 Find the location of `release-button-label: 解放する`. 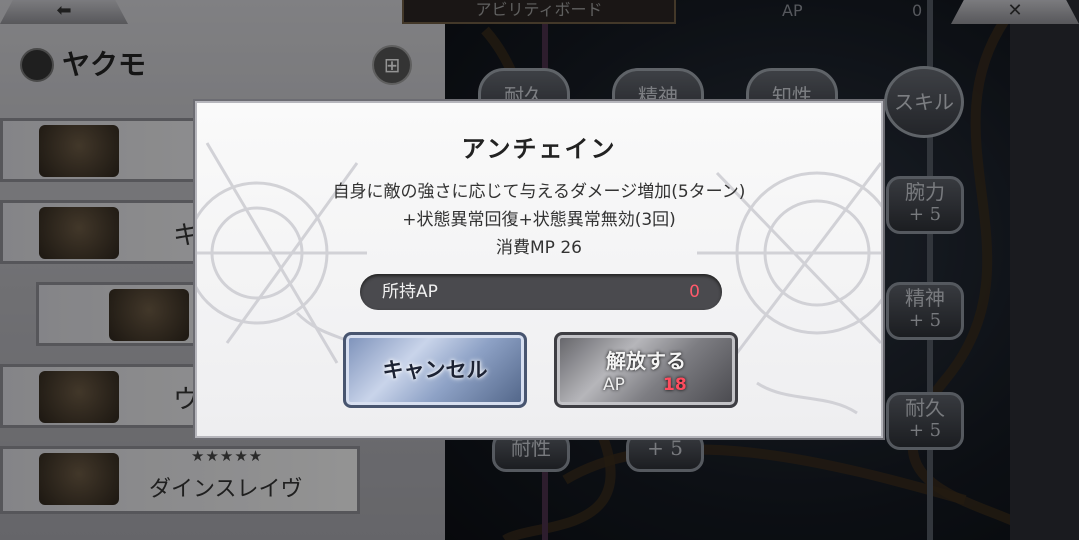

release-button-label: 解放する is located at coordinates (646, 361).